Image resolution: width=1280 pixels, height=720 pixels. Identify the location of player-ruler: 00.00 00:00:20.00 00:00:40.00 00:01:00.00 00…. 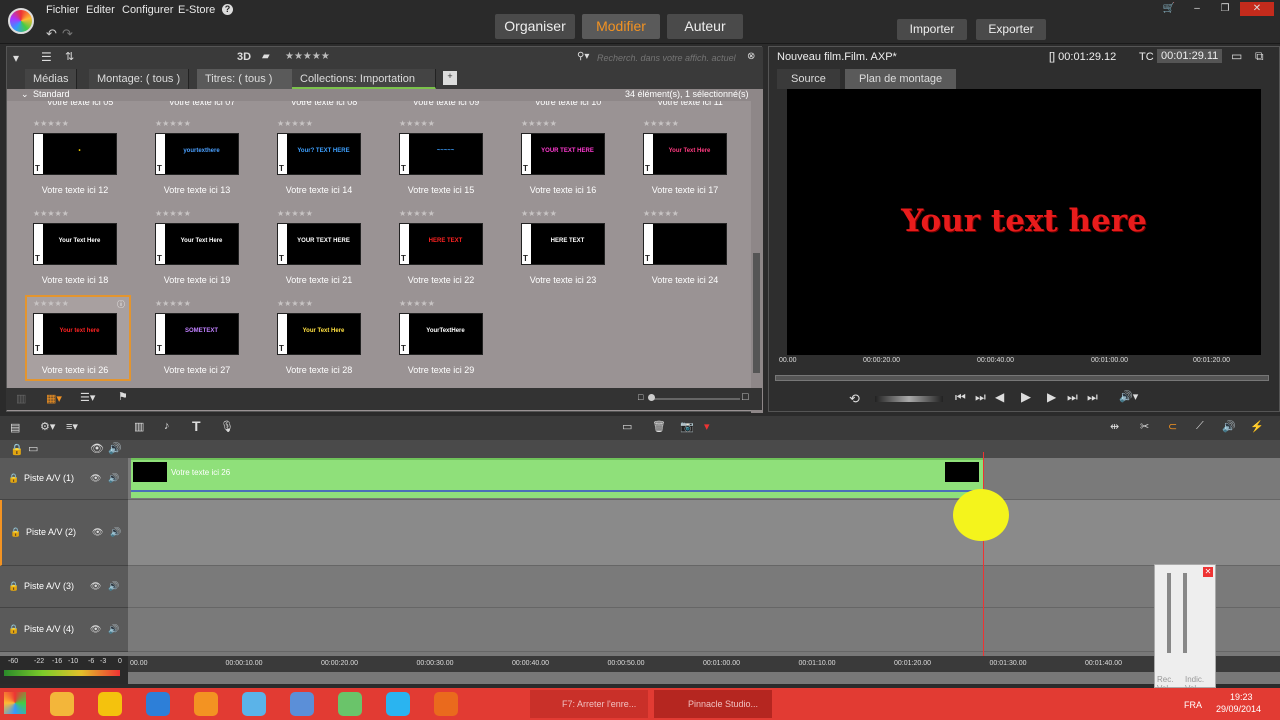
(1023, 362).